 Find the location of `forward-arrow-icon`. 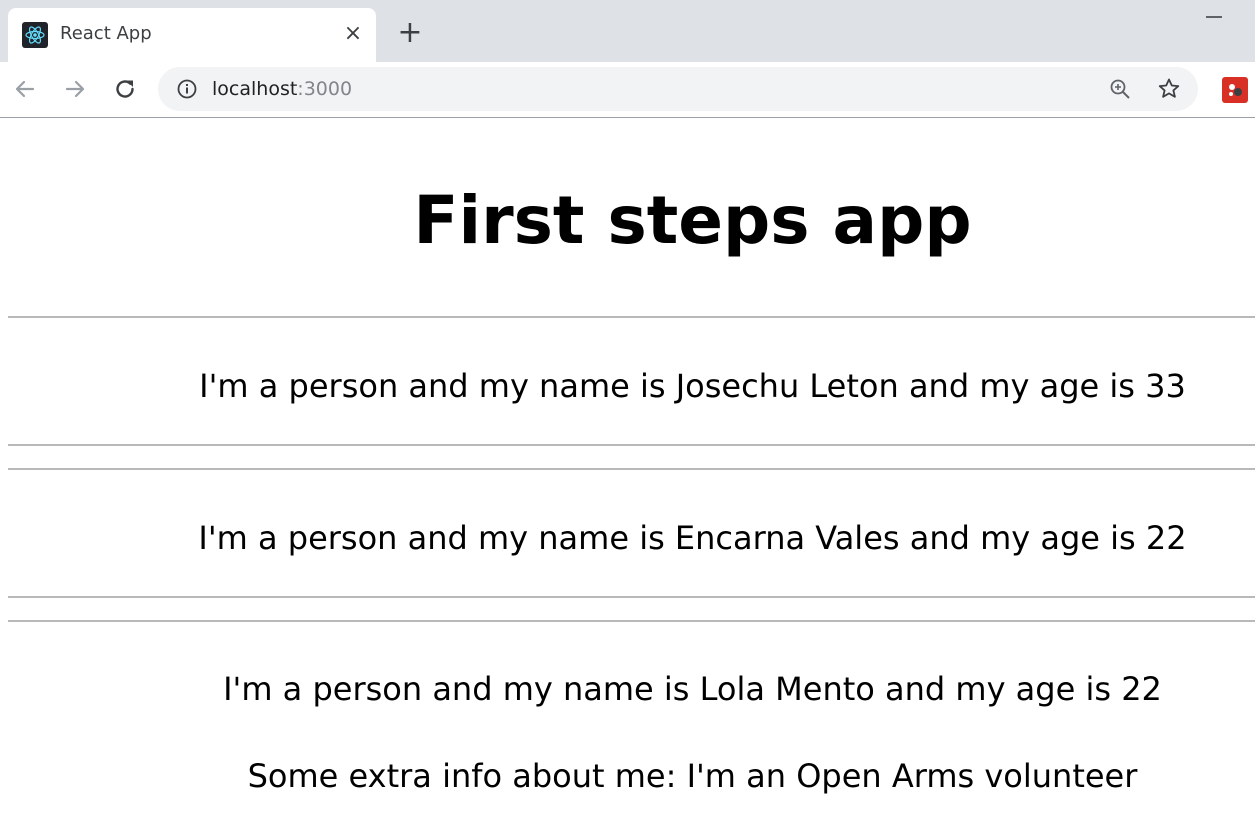

forward-arrow-icon is located at coordinates (75, 89).